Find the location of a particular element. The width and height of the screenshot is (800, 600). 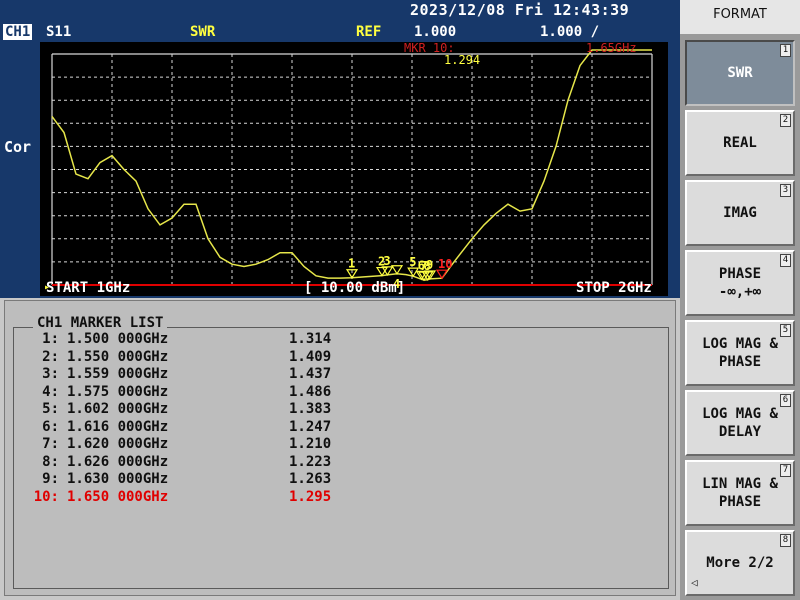

softkey-3: IMAG 3 is located at coordinates (740, 213).